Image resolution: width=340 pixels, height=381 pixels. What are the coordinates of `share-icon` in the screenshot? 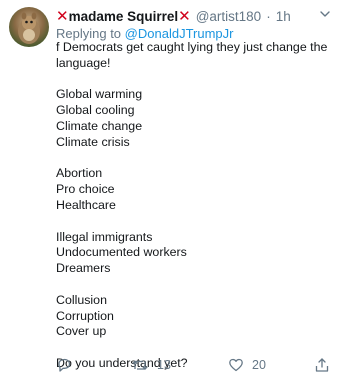 It's located at (322, 365).